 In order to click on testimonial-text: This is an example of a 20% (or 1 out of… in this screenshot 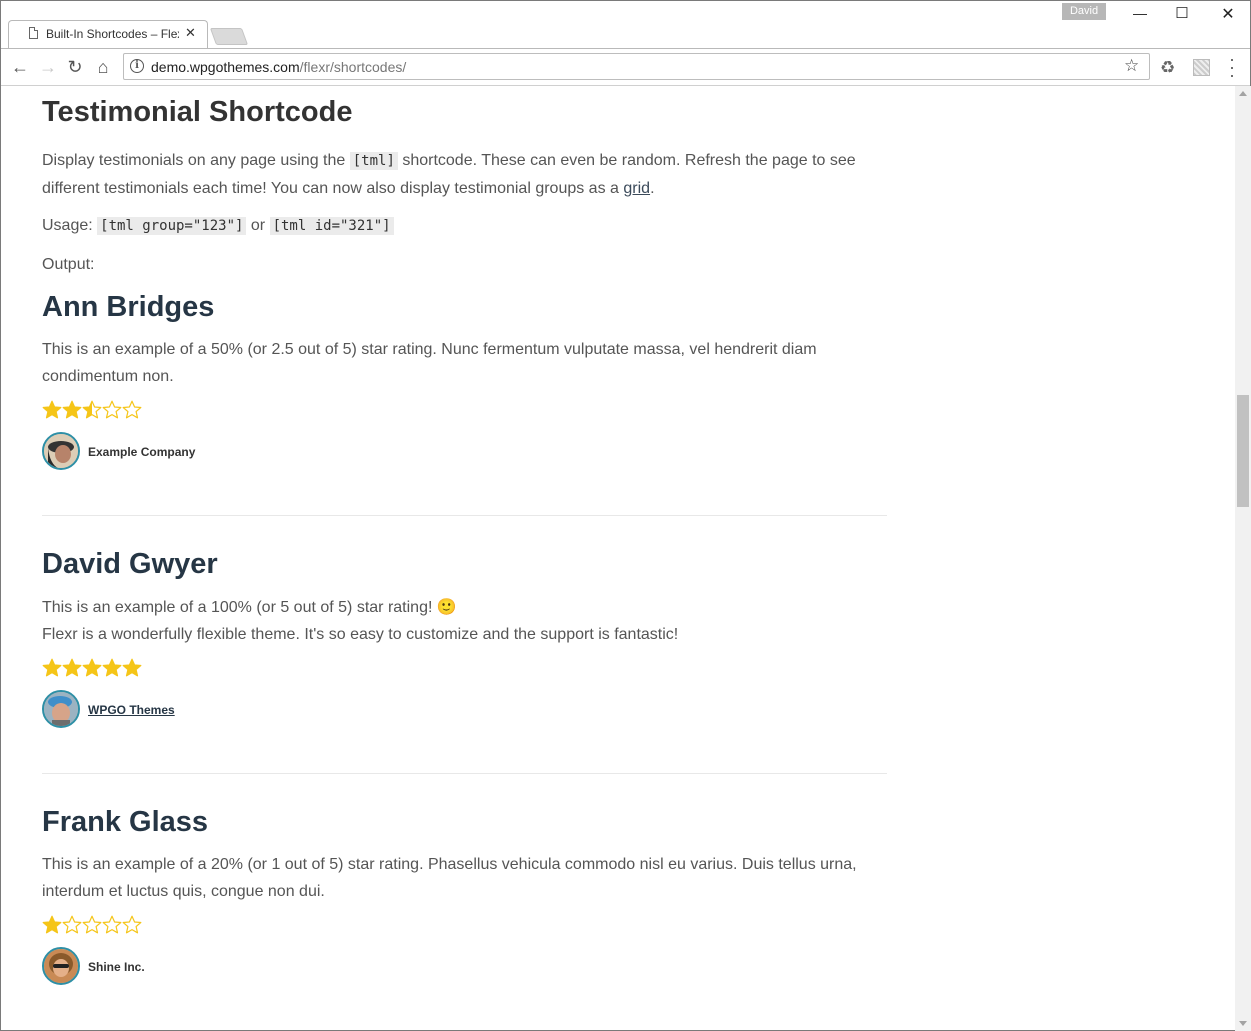, I will do `click(449, 878)`.